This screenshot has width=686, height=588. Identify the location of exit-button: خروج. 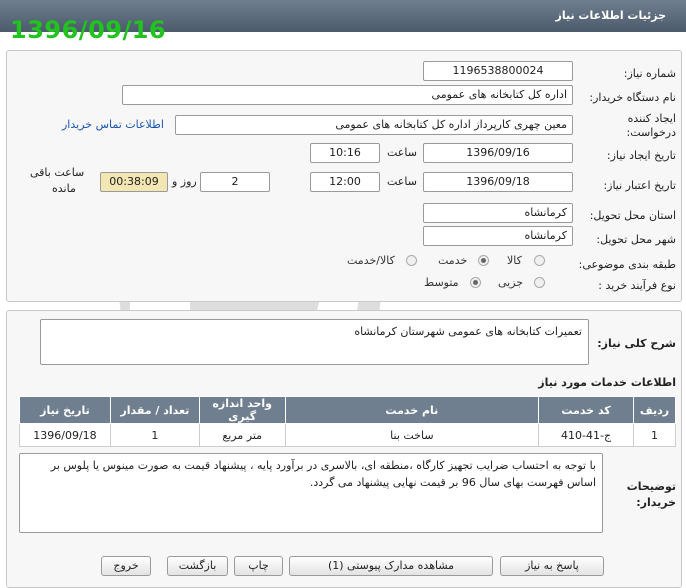
(126, 566).